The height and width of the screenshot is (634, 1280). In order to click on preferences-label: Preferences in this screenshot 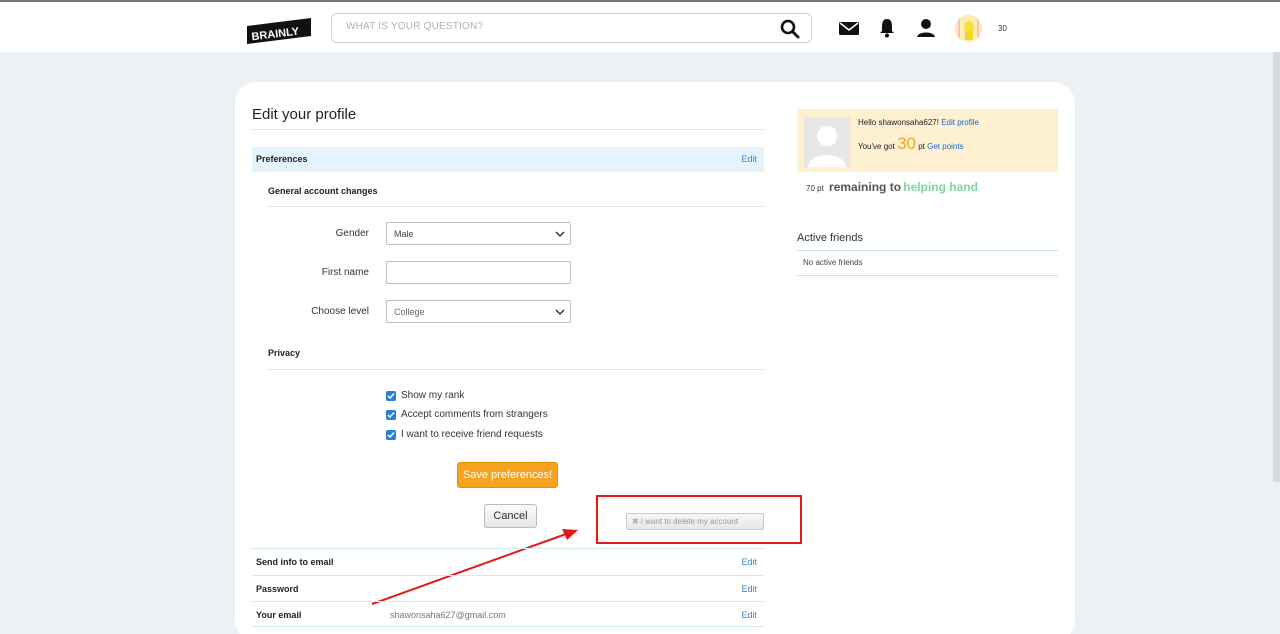, I will do `click(282, 159)`.